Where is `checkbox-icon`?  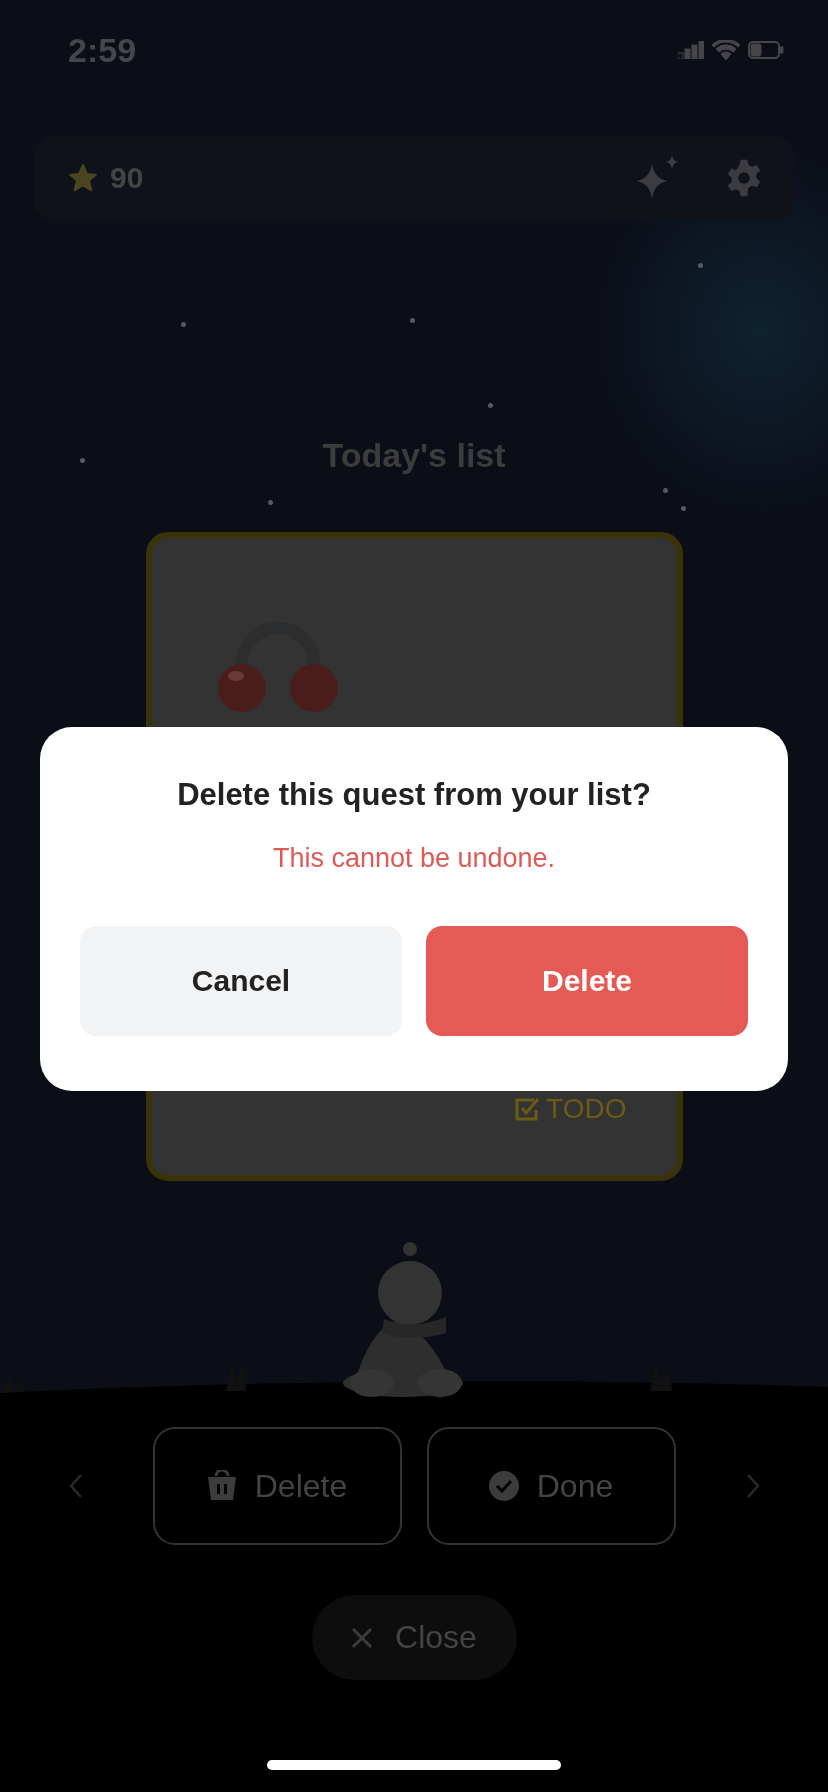 checkbox-icon is located at coordinates (527, 1109).